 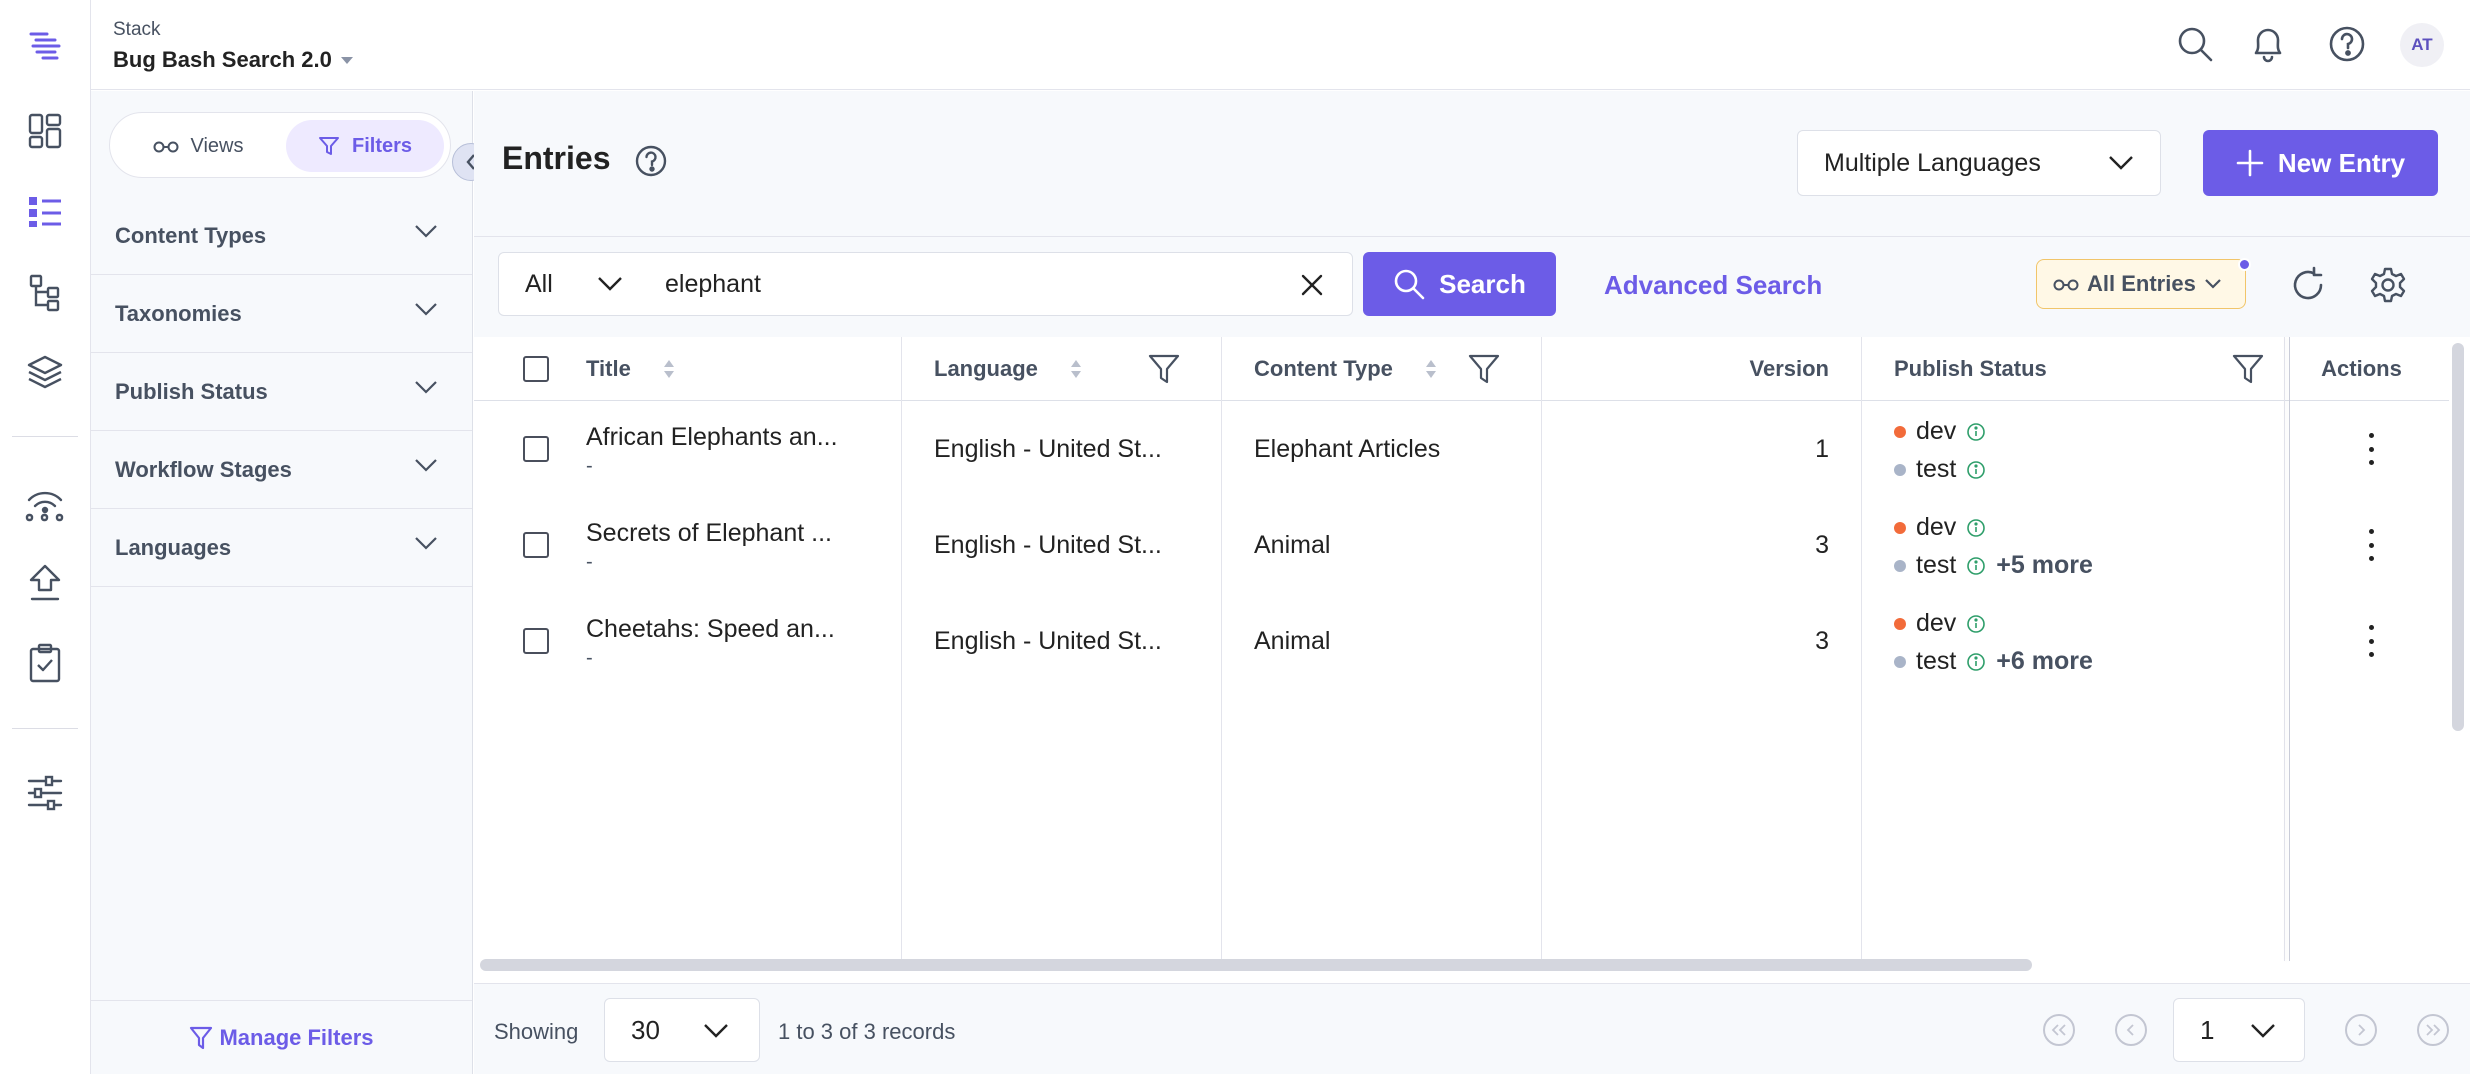 What do you see at coordinates (281, 392) in the screenshot?
I see `filter-section-publish-status: Publish Status` at bounding box center [281, 392].